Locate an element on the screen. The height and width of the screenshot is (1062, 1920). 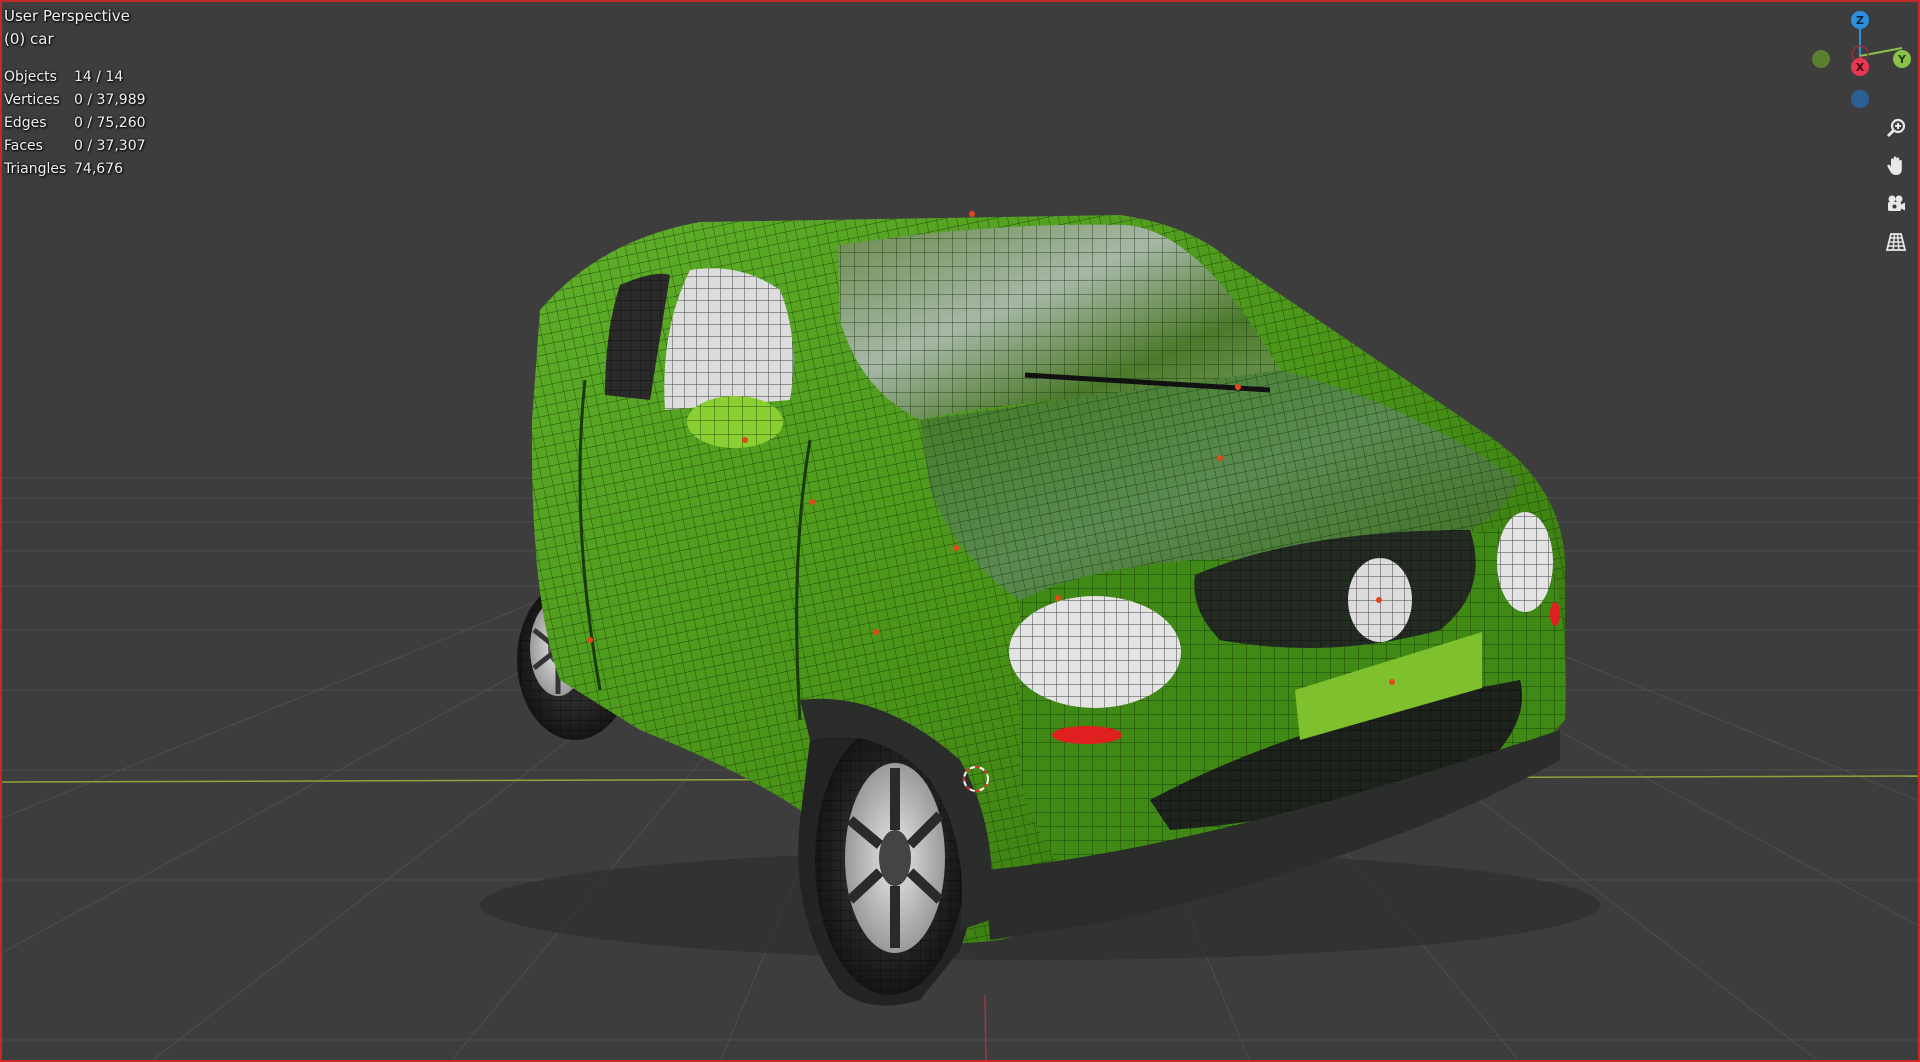
stat-triangles: Triangles 74,676 is located at coordinates (75, 168).